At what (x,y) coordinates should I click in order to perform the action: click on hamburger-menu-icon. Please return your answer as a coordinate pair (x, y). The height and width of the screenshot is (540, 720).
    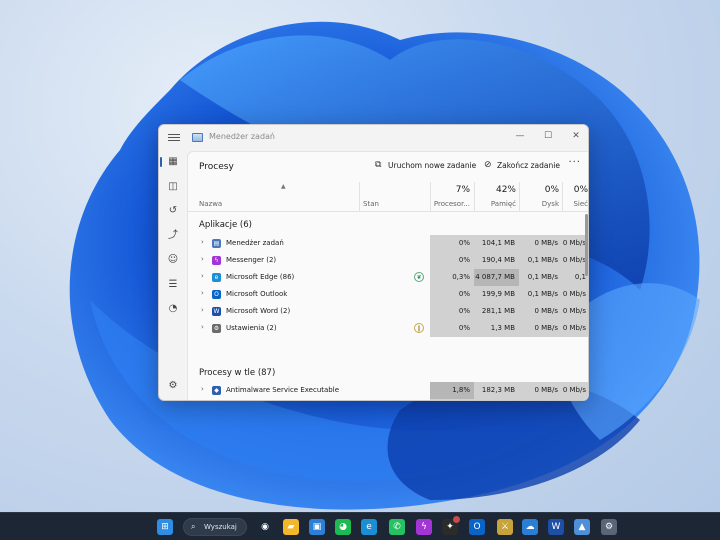
    Looking at the image, I should click on (174, 138).